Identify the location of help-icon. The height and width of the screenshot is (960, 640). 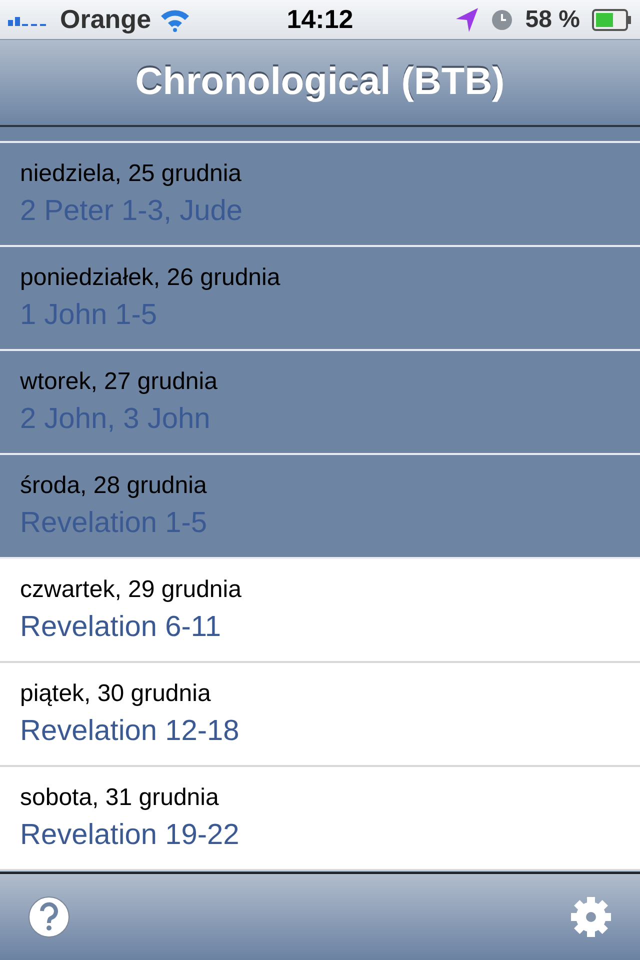
(49, 917).